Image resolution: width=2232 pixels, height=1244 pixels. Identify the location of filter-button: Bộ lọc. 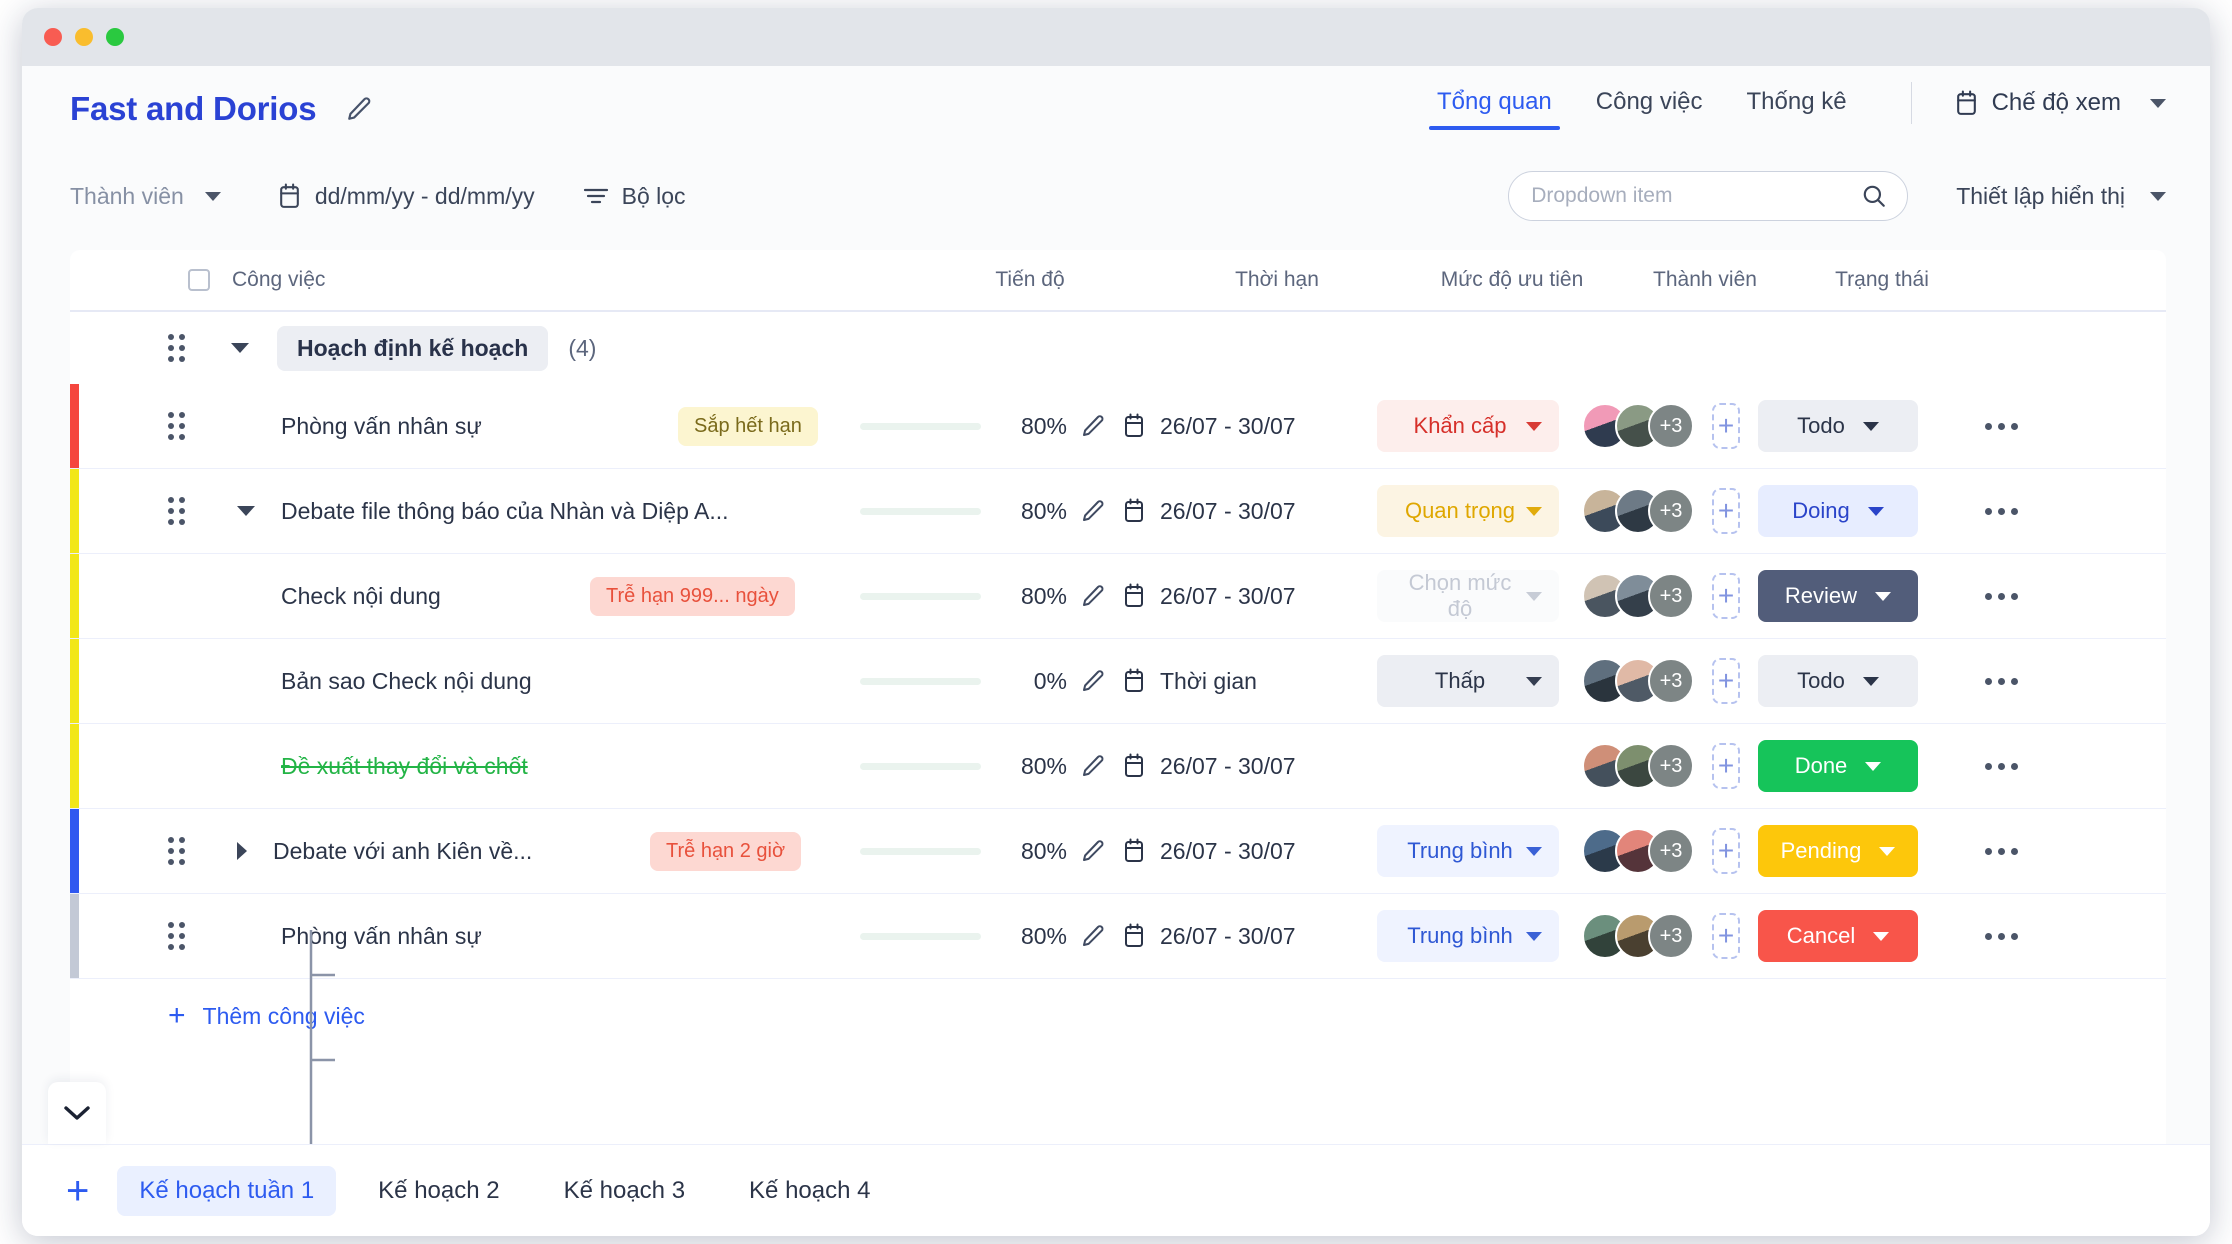
(634, 196).